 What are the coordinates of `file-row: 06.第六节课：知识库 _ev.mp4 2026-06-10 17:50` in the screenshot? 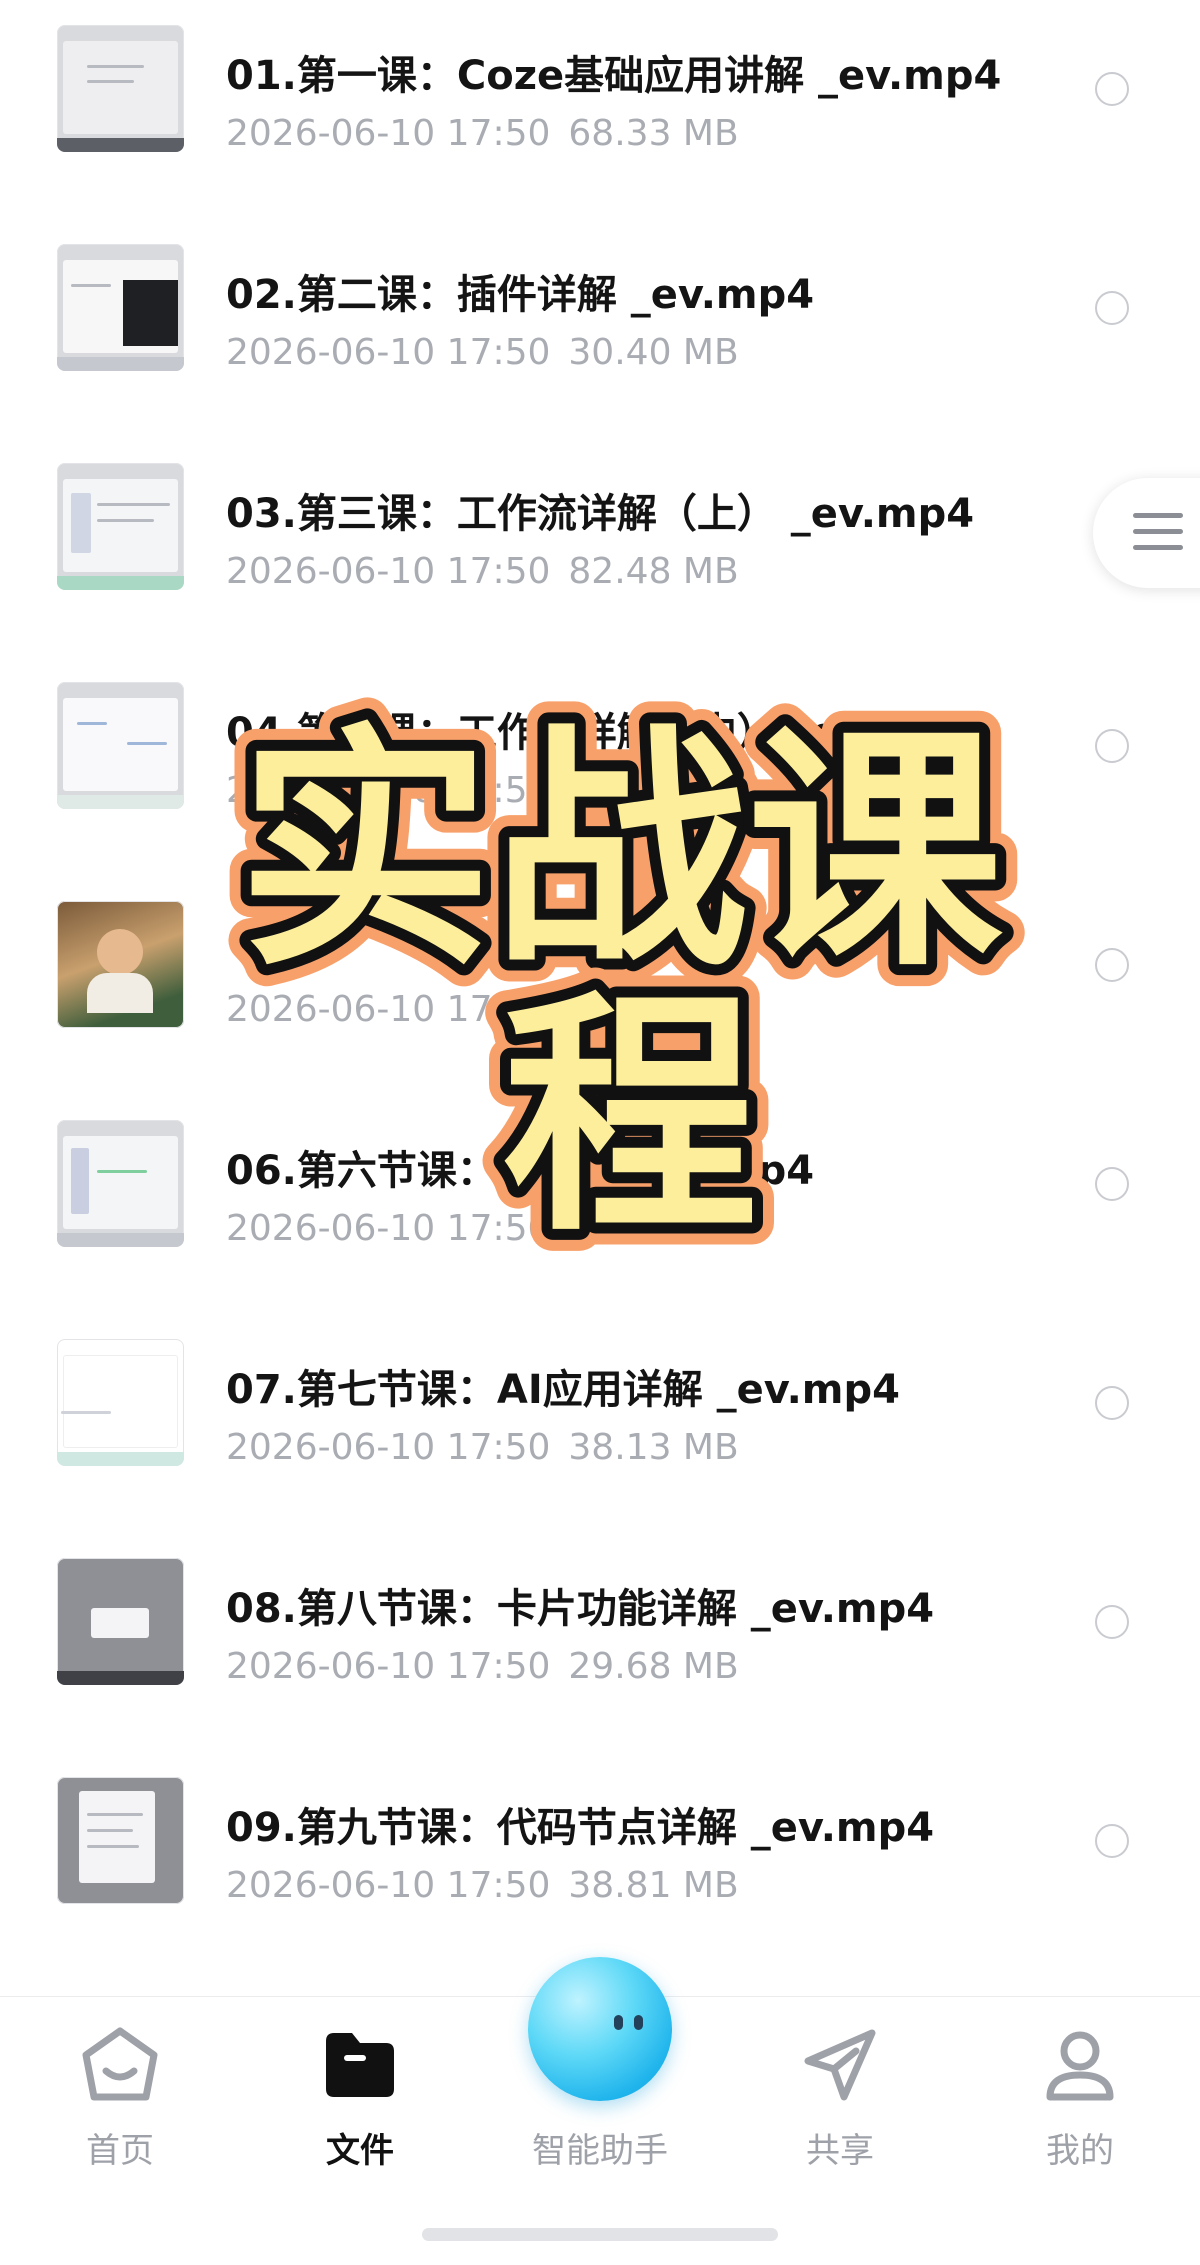 It's located at (600, 1229).